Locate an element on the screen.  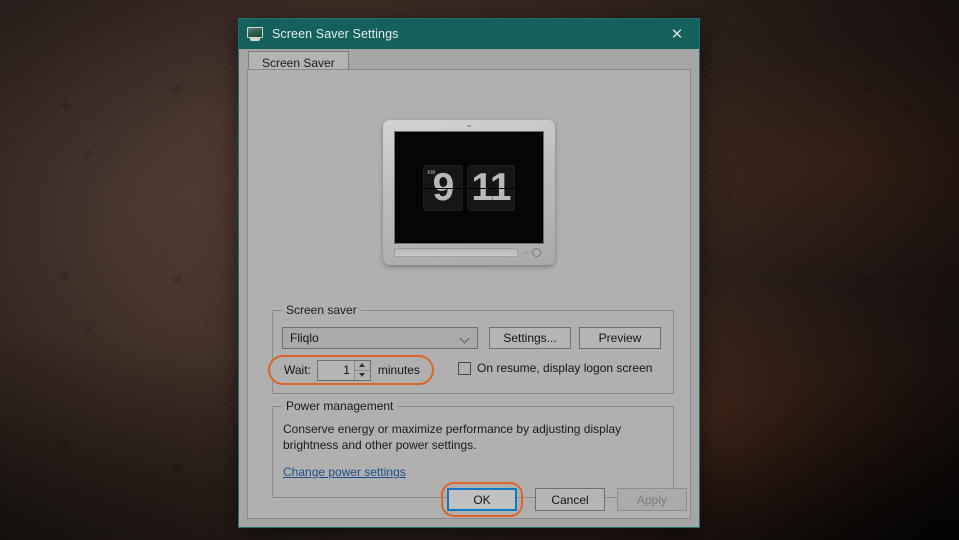
monitor-icon is located at coordinates (255, 34).